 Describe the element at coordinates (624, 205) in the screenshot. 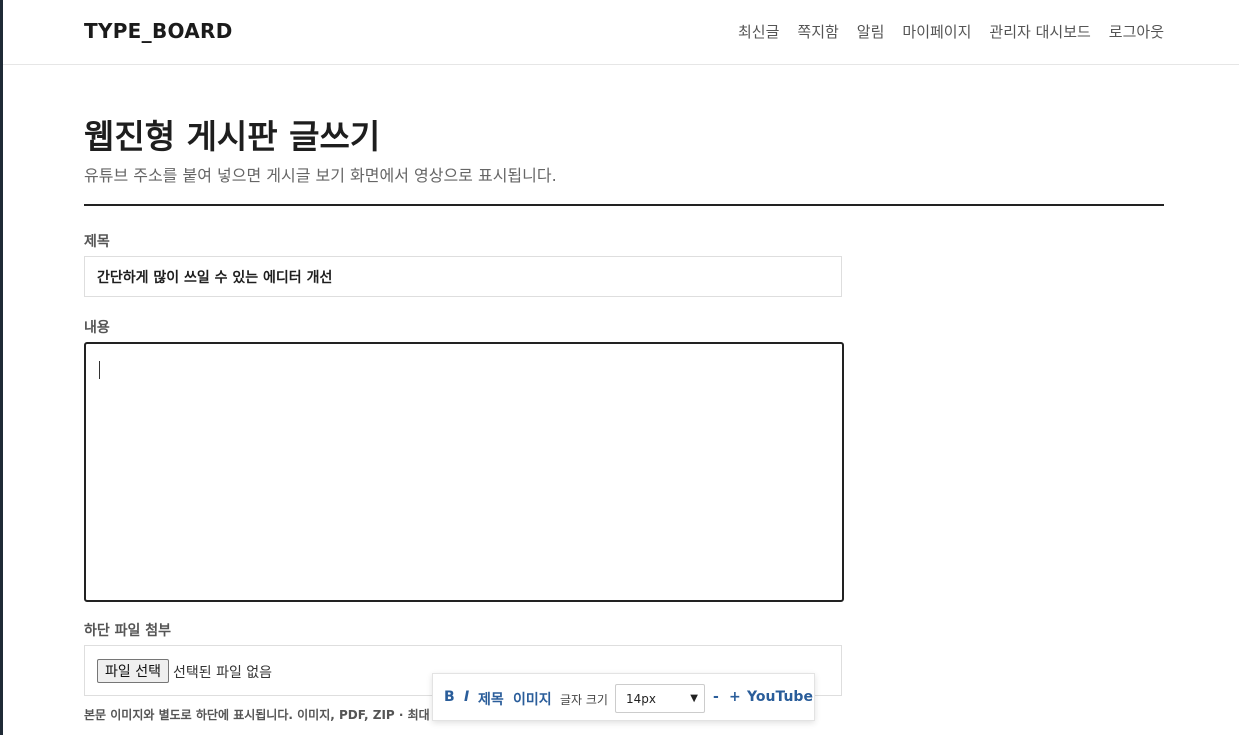

I see `title-divider` at that location.